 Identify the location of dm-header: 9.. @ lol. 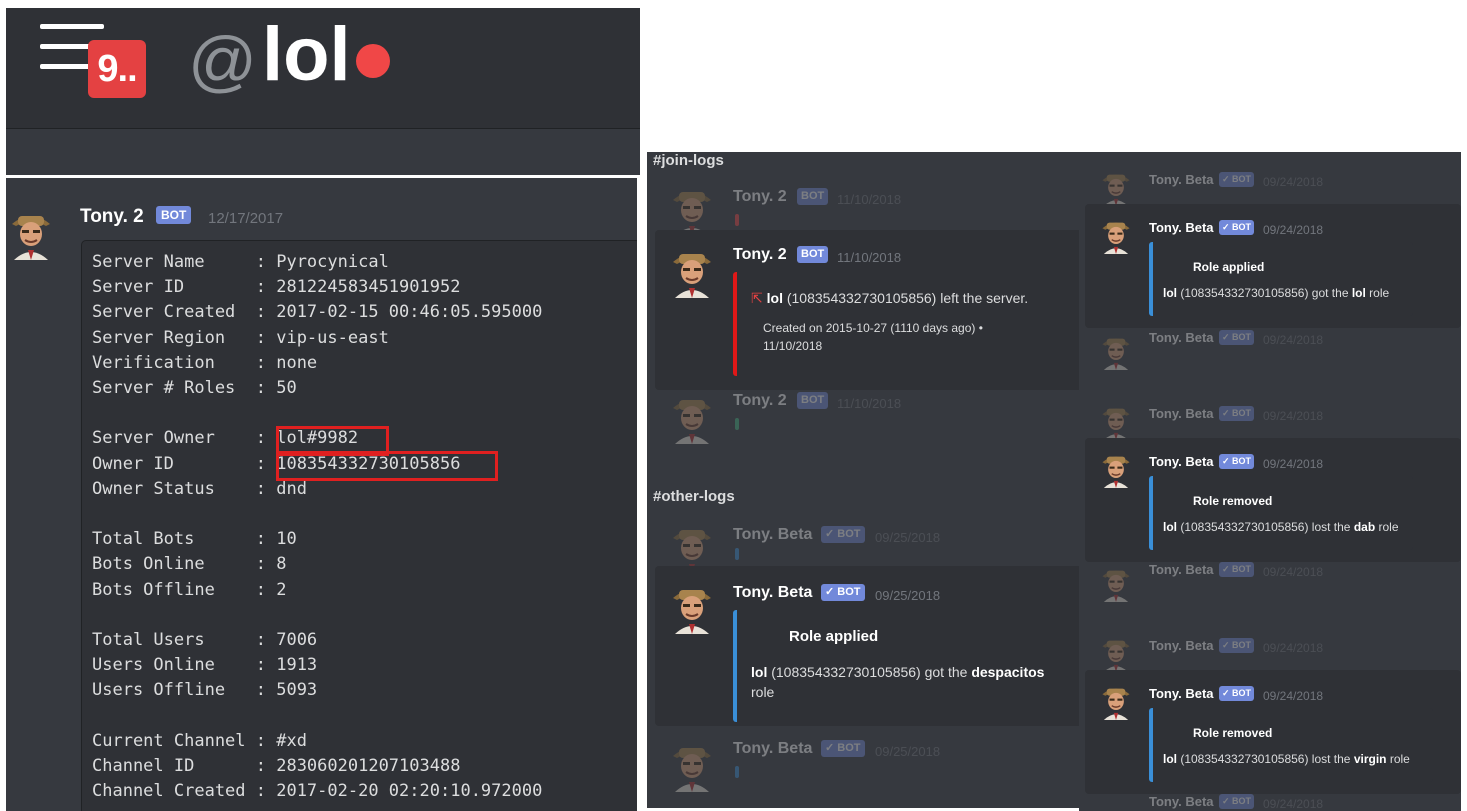
(323, 91).